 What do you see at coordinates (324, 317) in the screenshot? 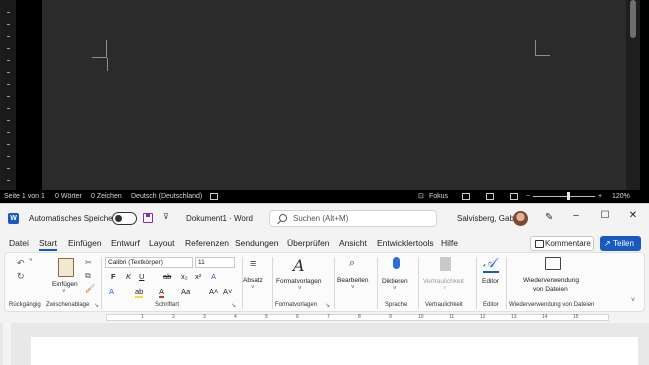
I see `horizontal-ruler: 1 2 3 4 5 6 7 8 9 10 11 12 13 14 15` at bounding box center [324, 317].